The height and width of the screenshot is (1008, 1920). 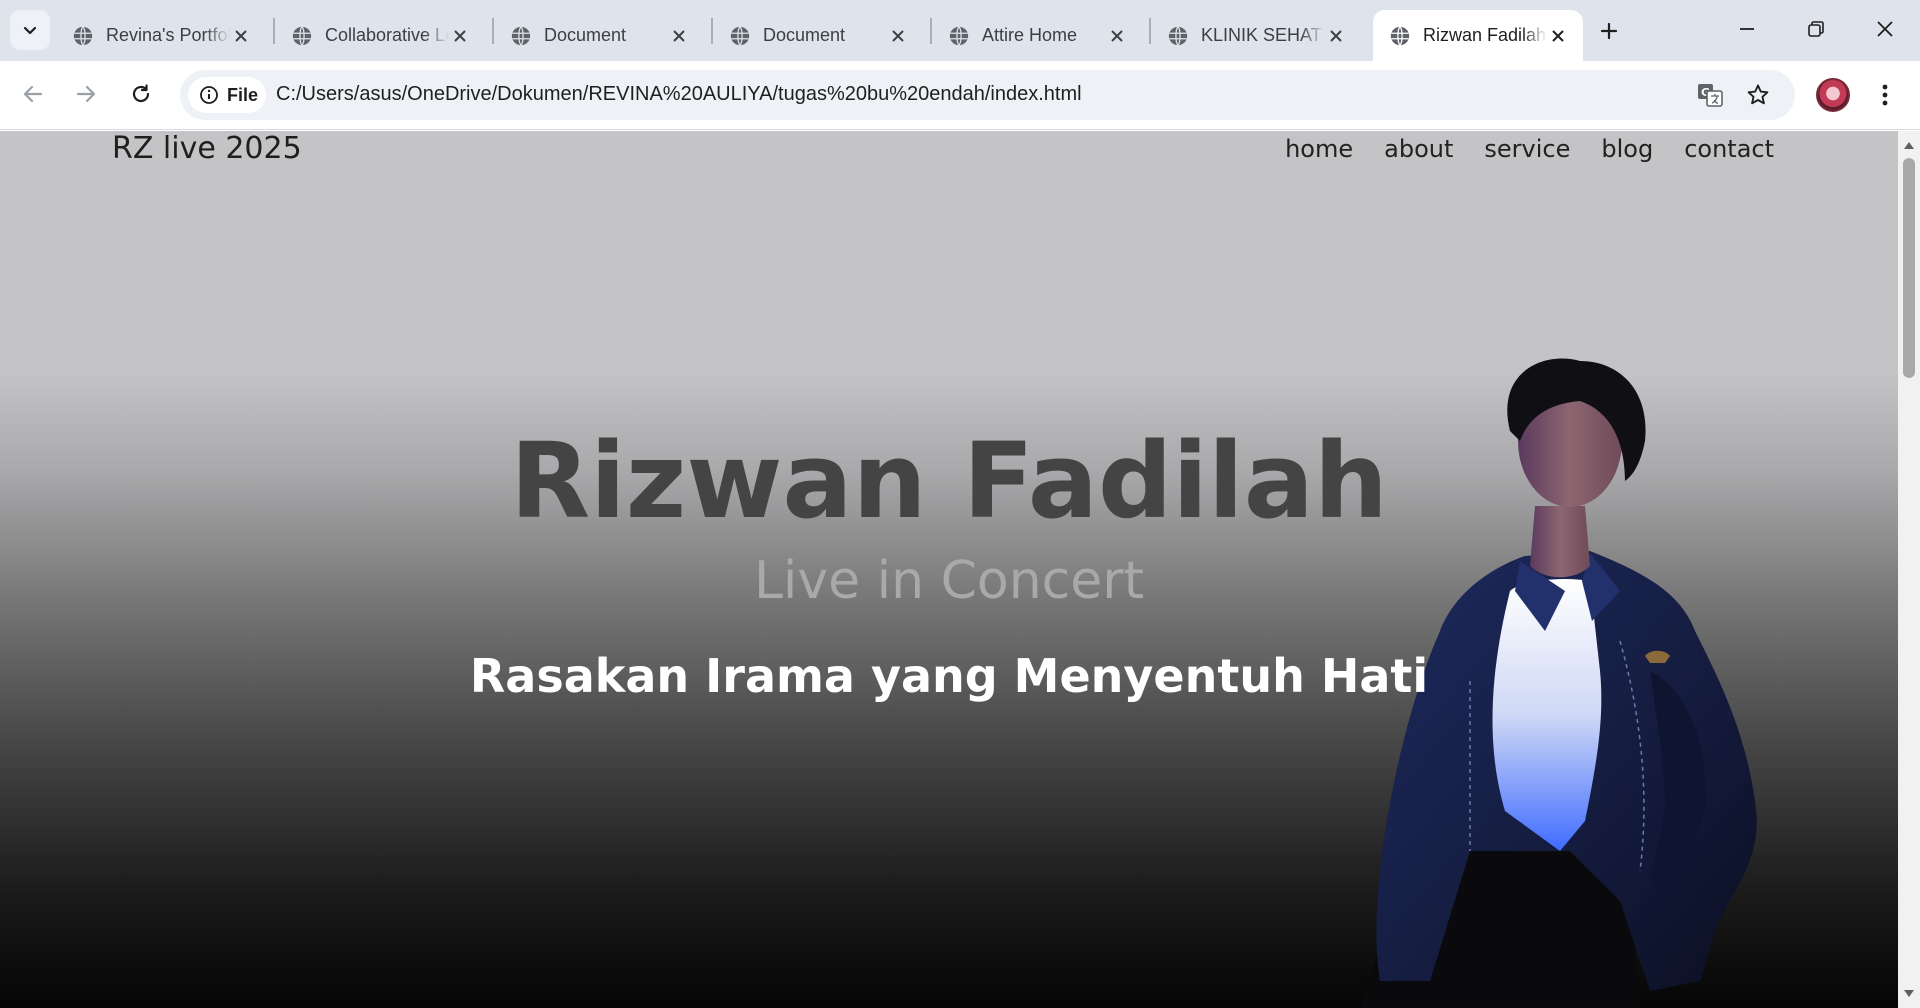 I want to click on tab-revinas-portfolio: Revina's Portfolio, so click(x=161, y=35).